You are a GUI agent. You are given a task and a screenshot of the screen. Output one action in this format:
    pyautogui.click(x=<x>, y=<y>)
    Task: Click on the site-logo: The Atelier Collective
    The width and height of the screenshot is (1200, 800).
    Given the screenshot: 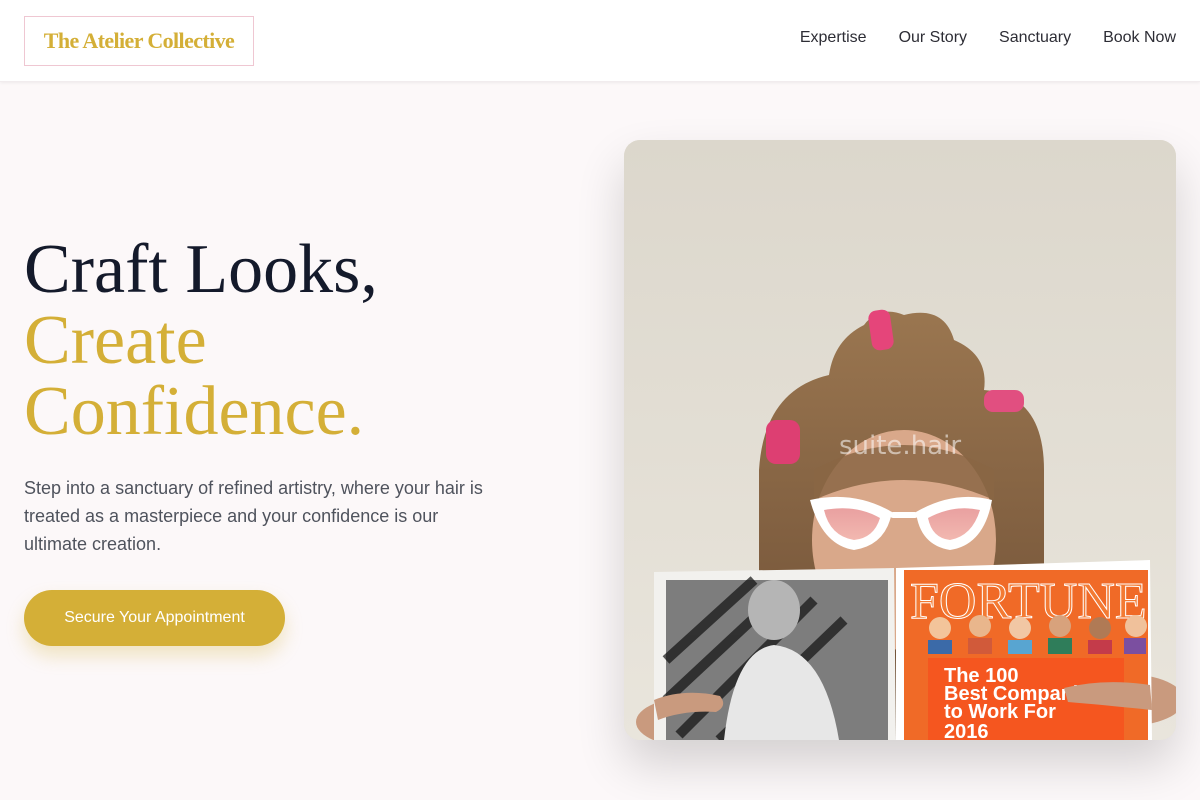 What is the action you would take?
    pyautogui.click(x=139, y=41)
    